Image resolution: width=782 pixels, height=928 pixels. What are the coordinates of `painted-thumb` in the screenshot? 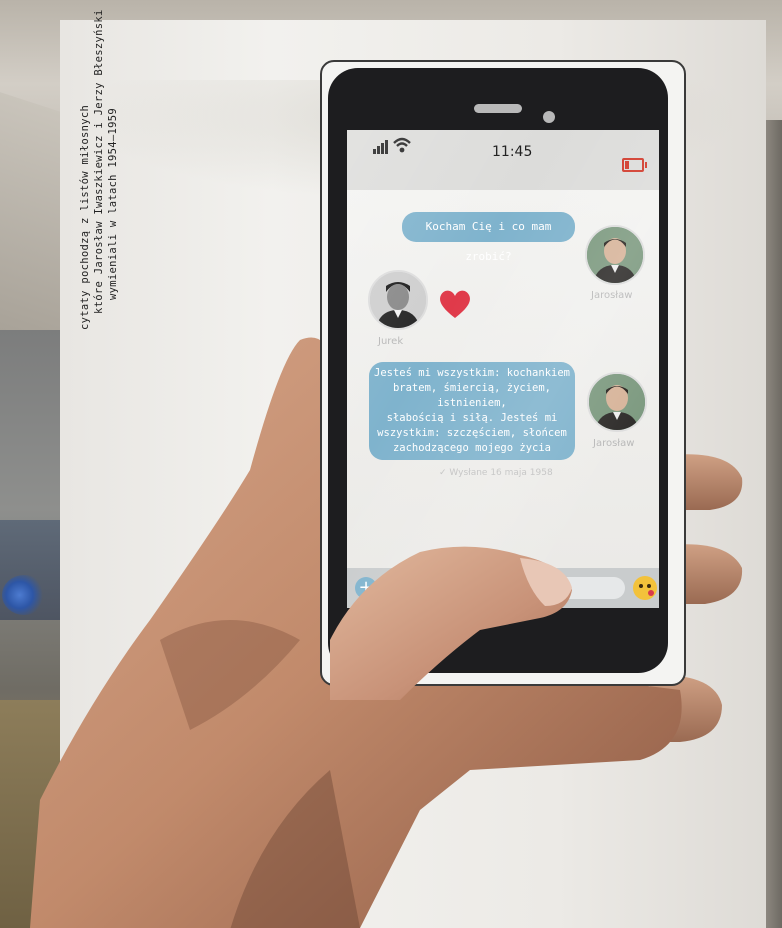 It's located at (451, 623).